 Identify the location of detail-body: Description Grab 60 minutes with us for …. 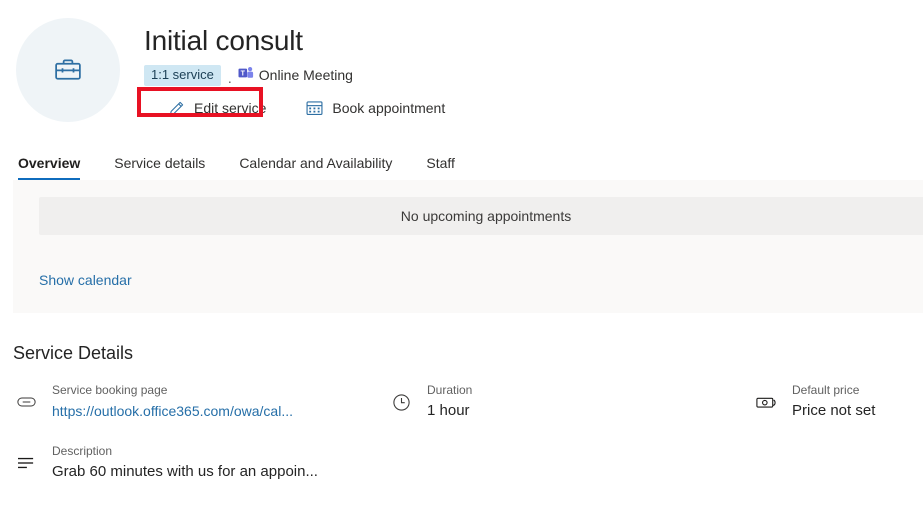
(185, 462).